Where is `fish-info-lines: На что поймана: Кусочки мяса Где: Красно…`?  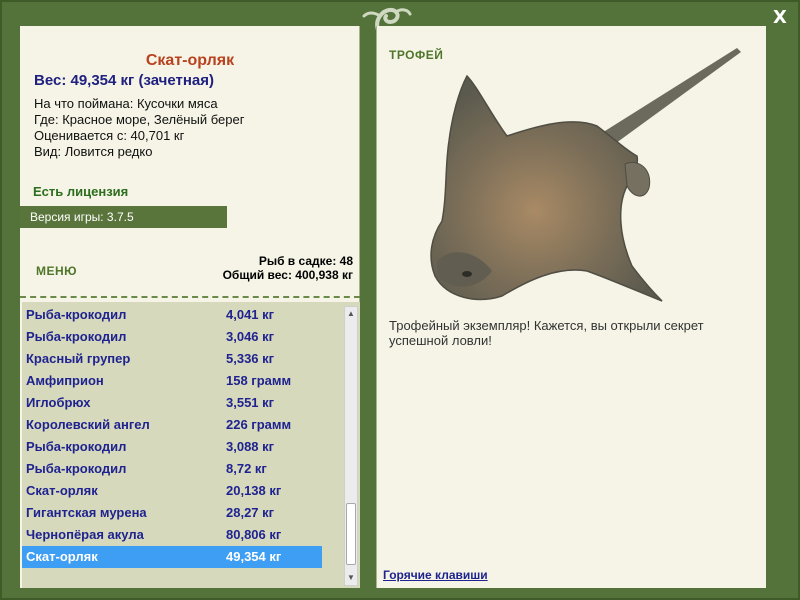 fish-info-lines: На что поймана: Кусочки мяса Где: Красно… is located at coordinates (139, 128).